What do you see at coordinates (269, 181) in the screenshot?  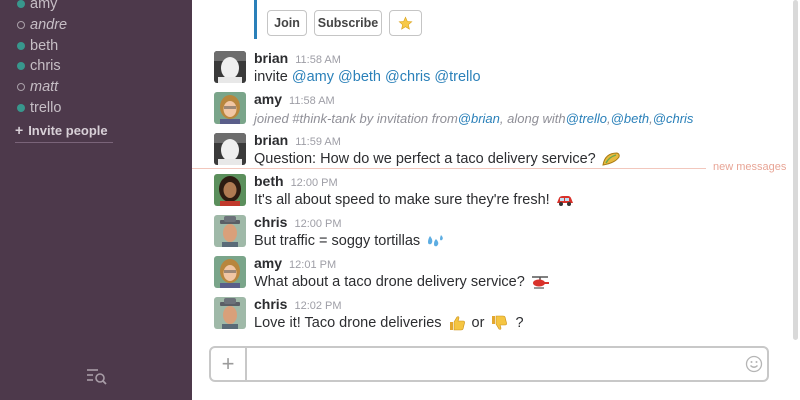 I see `message-author: beth` at bounding box center [269, 181].